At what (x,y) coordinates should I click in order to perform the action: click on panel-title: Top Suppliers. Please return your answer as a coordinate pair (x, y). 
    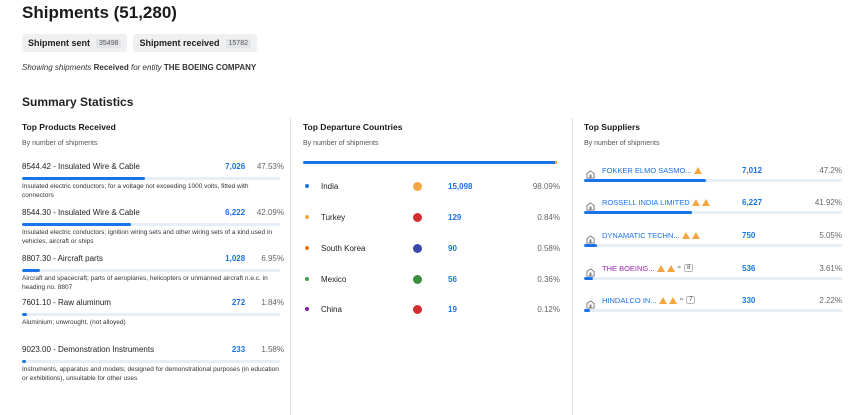
    Looking at the image, I should click on (612, 127).